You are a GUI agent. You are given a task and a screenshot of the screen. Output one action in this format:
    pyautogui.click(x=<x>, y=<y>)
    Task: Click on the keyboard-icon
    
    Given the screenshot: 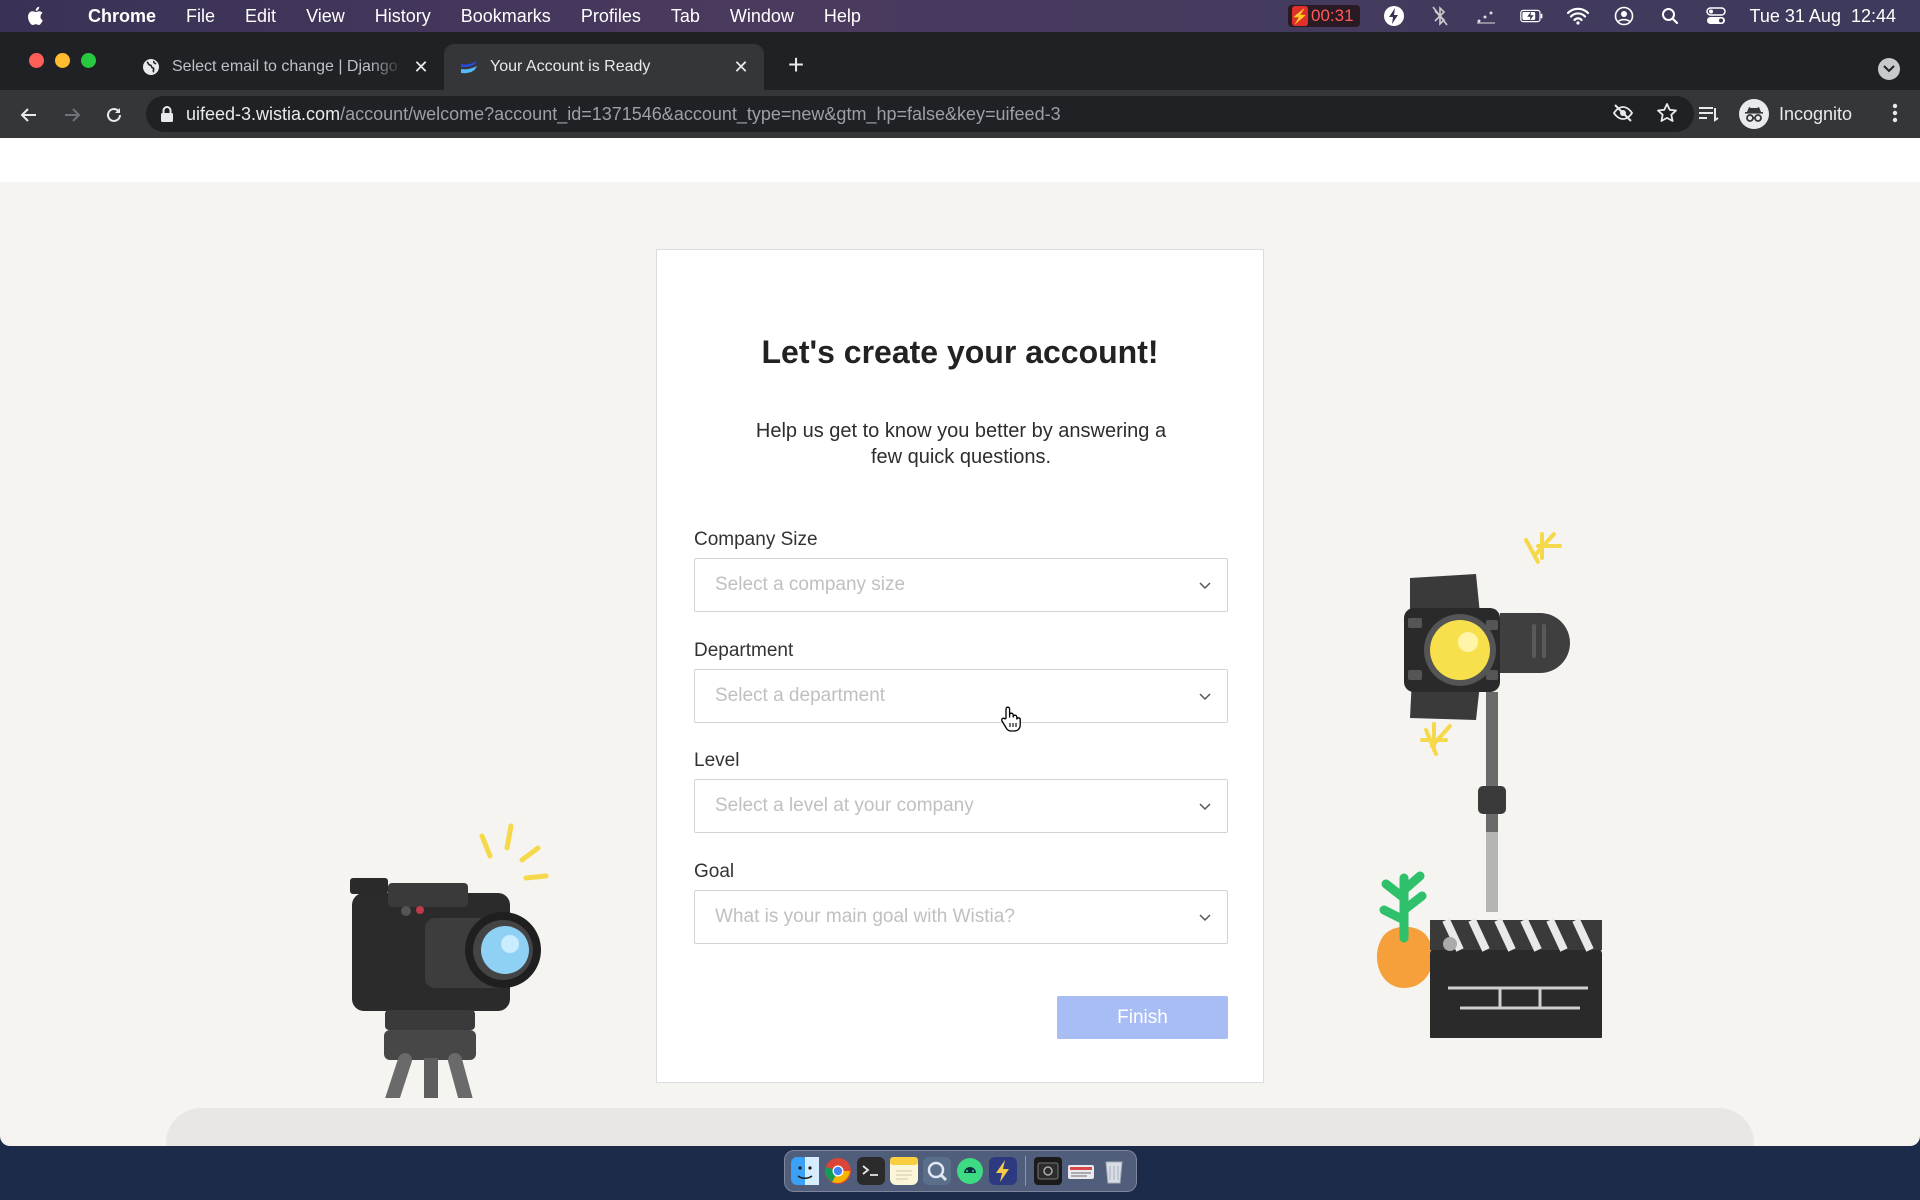 What is the action you would take?
    pyautogui.click(x=1081, y=1171)
    